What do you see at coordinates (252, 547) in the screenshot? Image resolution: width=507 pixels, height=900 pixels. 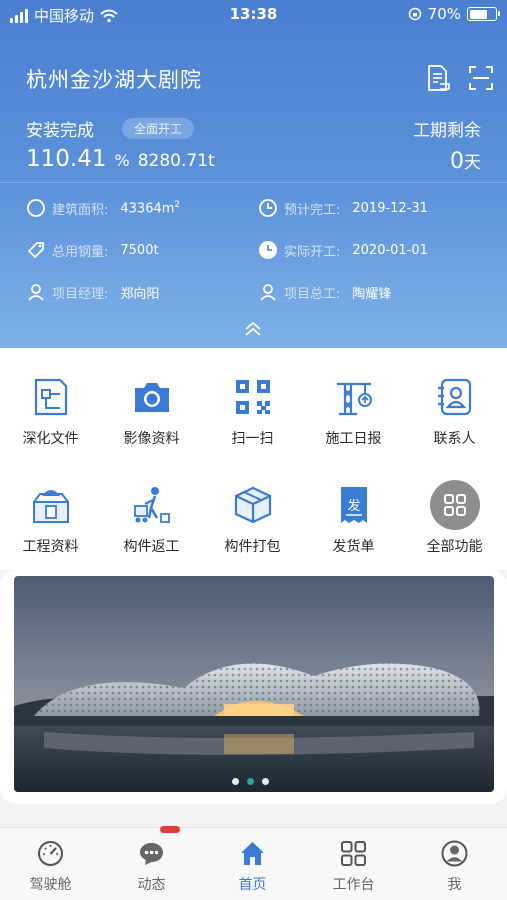 I see `menu-label: 构件打包` at bounding box center [252, 547].